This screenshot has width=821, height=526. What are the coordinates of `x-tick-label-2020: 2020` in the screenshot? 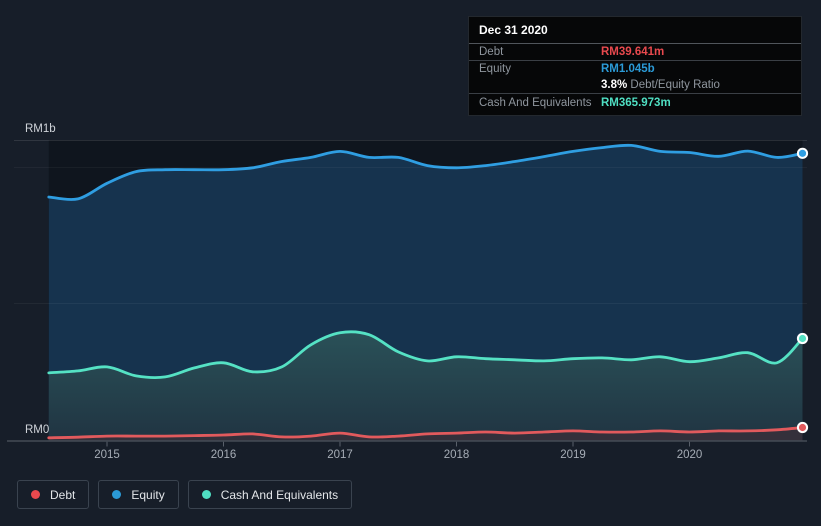 It's located at (690, 455).